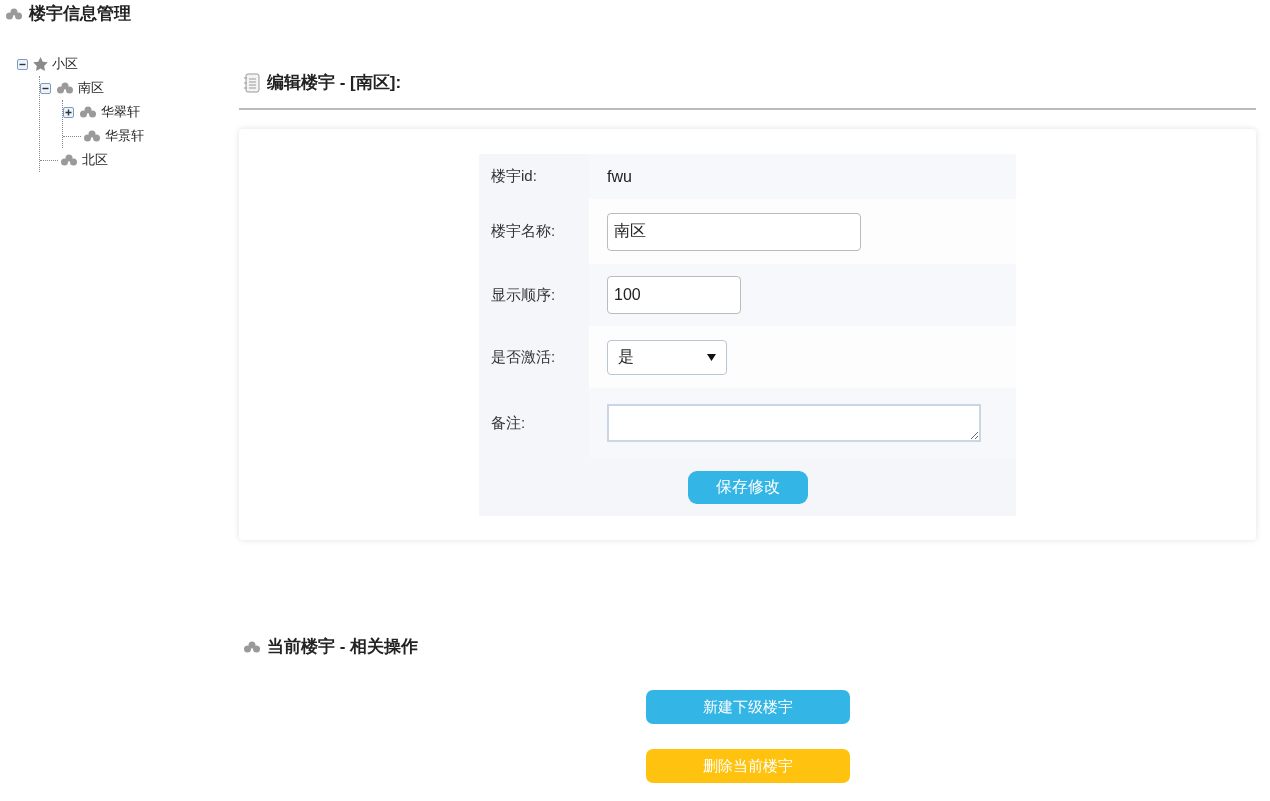 The width and height of the screenshot is (1270, 801). What do you see at coordinates (95, 160) in the screenshot?
I see `tree-item: 北区` at bounding box center [95, 160].